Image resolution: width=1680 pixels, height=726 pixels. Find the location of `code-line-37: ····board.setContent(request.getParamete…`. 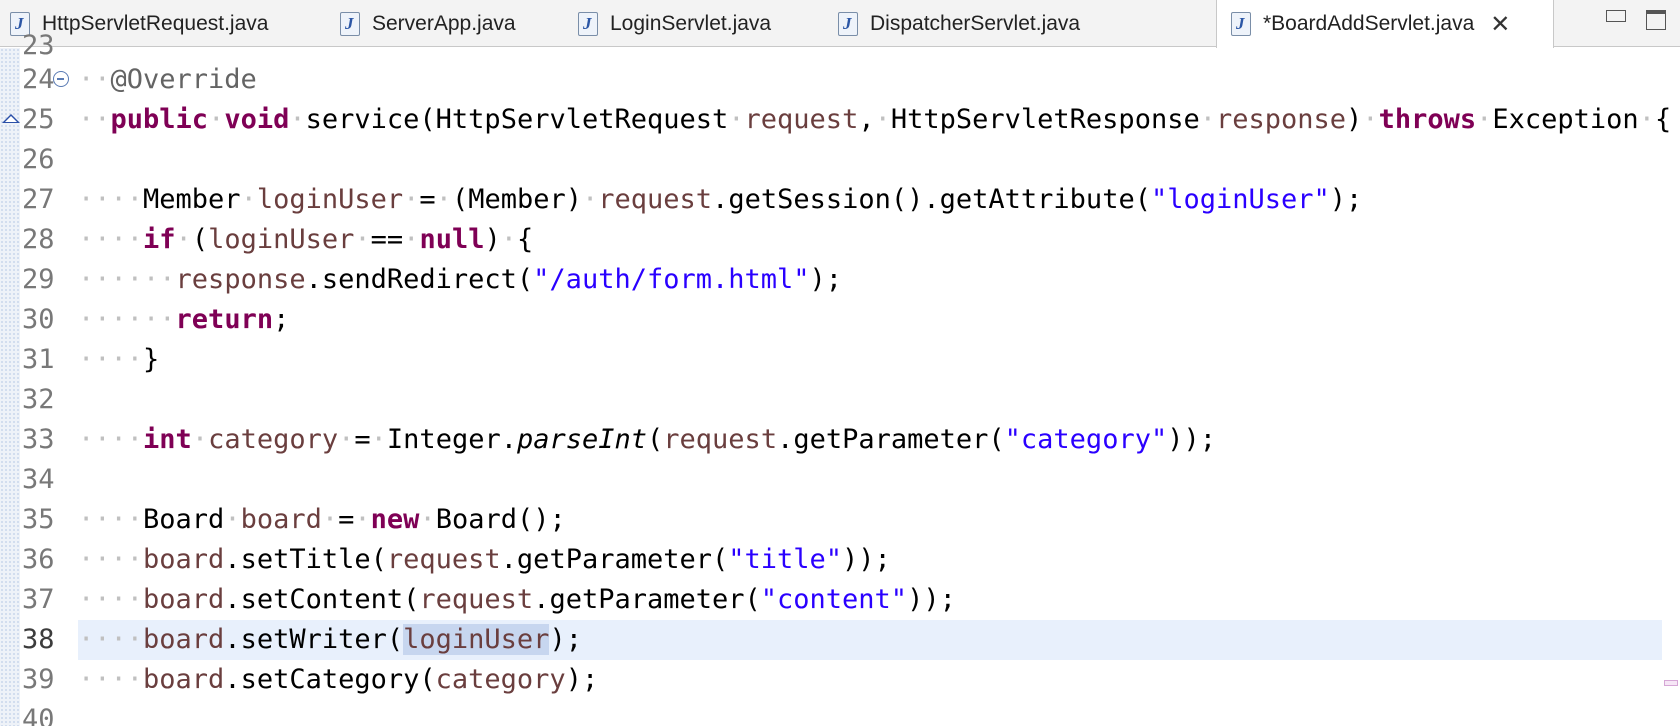

code-line-37: ····board.setContent(request.getParamete… is located at coordinates (517, 600).